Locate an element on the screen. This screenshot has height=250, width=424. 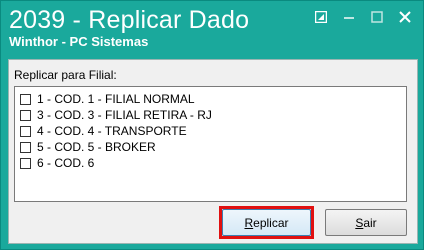
sair-accel: S is located at coordinates (359, 222).